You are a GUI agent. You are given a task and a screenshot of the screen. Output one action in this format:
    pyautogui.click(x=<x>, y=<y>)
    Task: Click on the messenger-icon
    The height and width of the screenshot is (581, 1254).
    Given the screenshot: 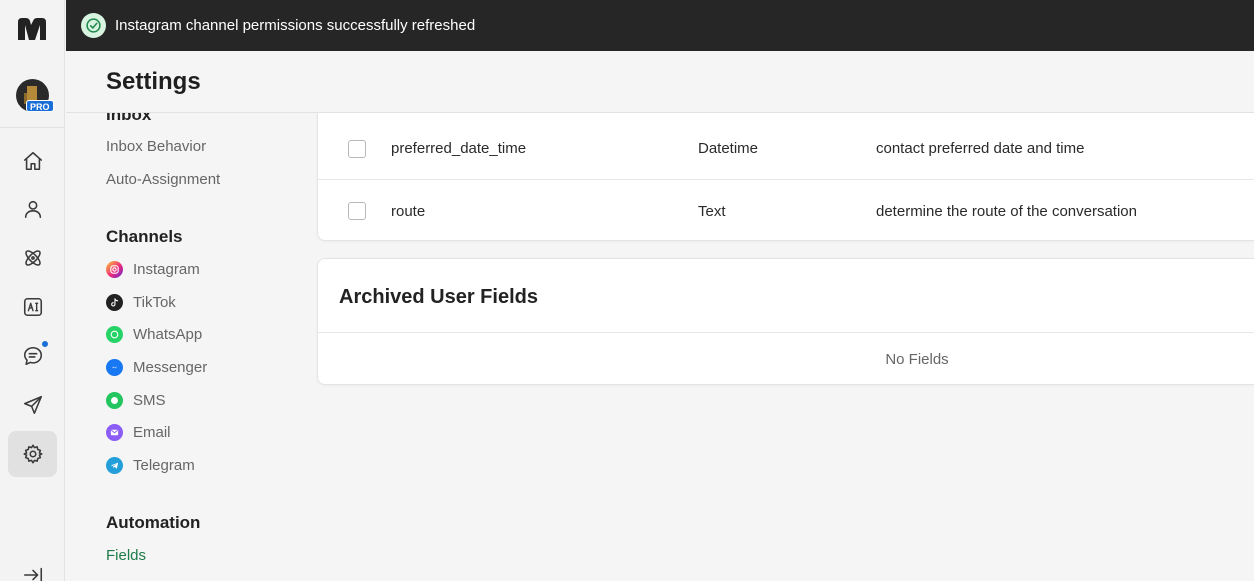 What is the action you would take?
    pyautogui.click(x=114, y=367)
    